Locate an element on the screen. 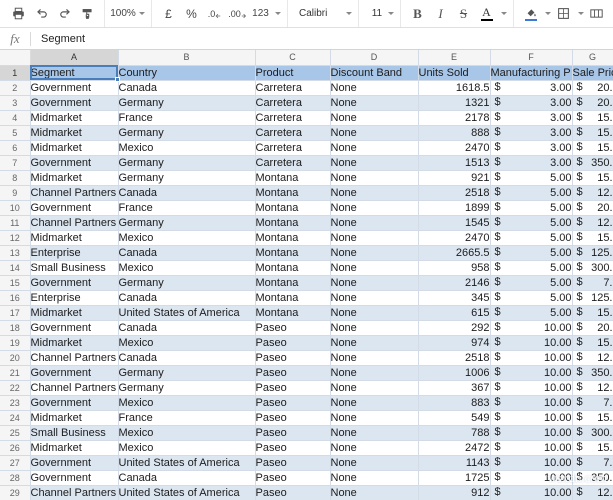 This screenshot has height=500, width=613. cell-E25: 788 is located at coordinates (454, 433).